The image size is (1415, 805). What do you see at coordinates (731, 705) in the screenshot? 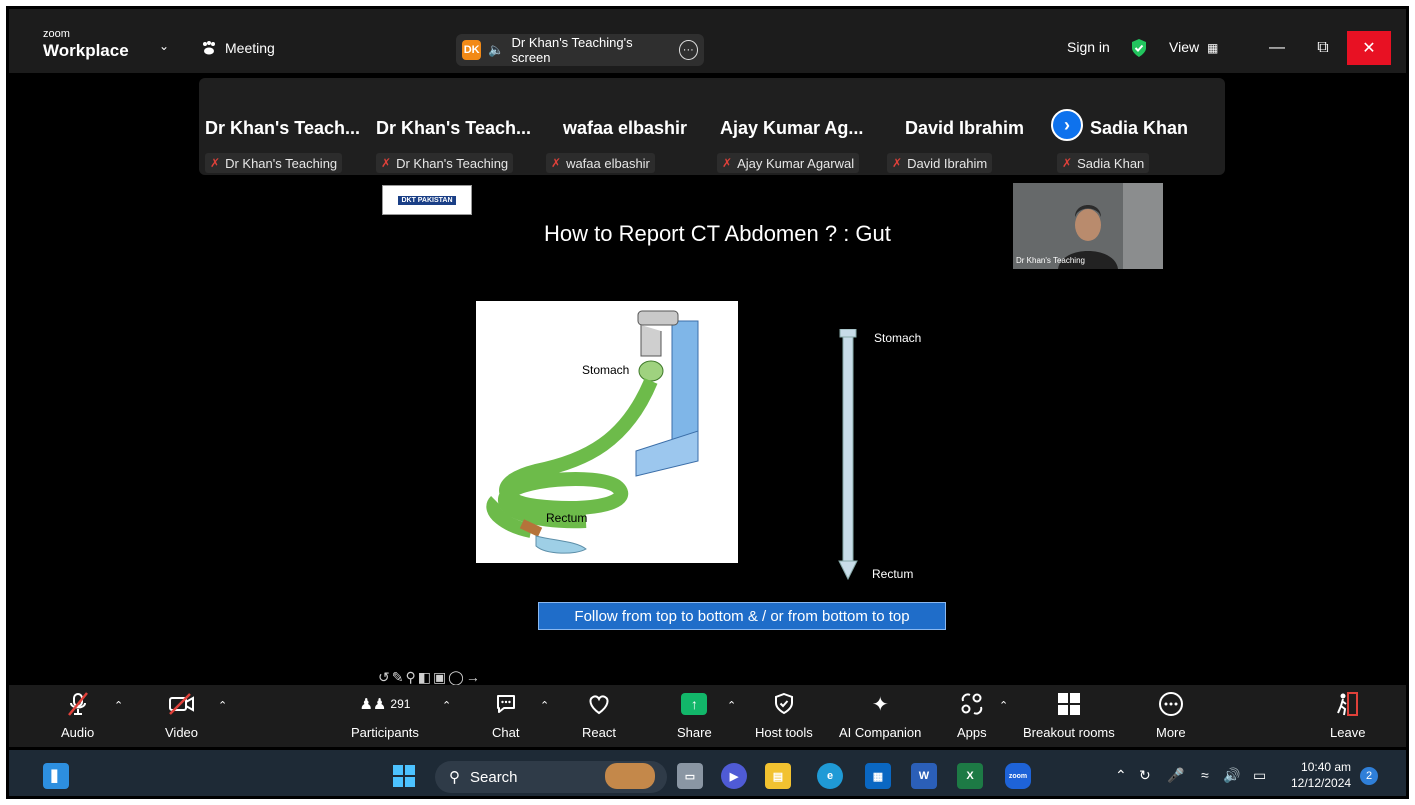
I see `share-options-caret: ⌃` at bounding box center [731, 705].